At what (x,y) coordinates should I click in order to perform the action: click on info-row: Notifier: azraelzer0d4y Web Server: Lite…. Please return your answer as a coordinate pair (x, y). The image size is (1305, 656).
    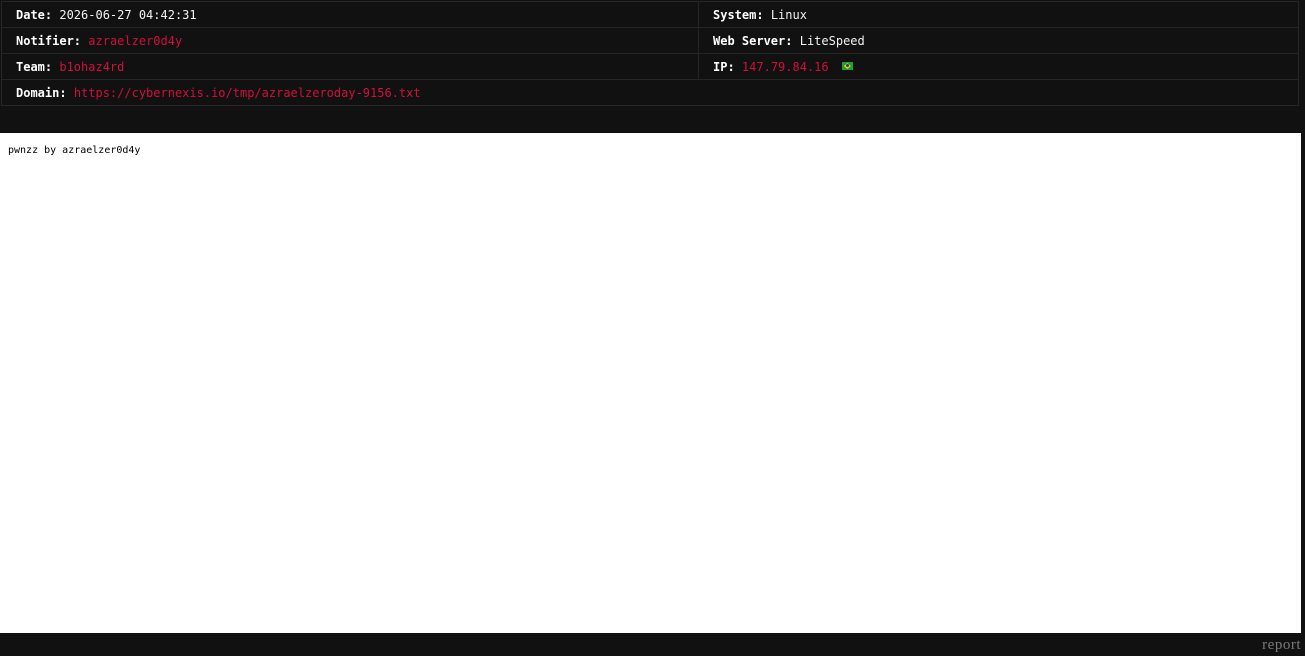
    Looking at the image, I should click on (650, 40).